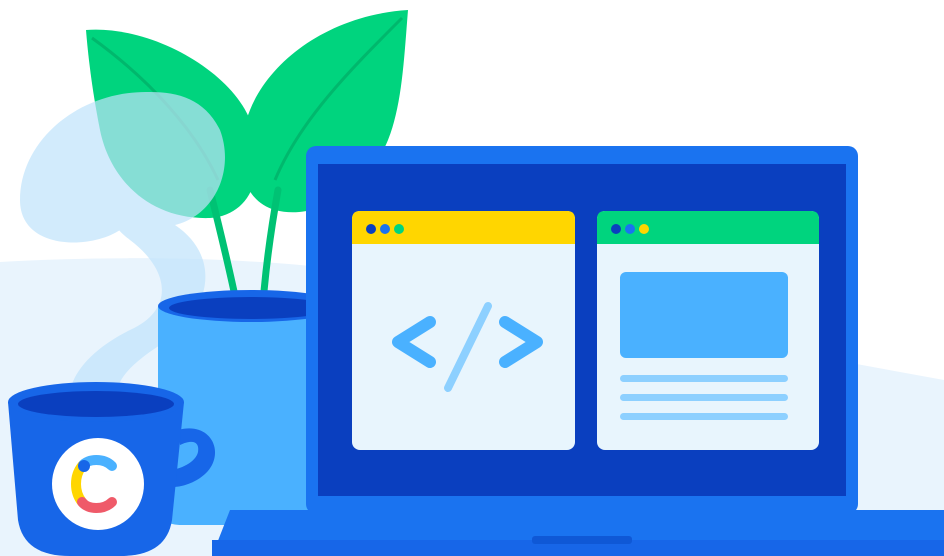  I want to click on code-window-frame, so click(463, 330).